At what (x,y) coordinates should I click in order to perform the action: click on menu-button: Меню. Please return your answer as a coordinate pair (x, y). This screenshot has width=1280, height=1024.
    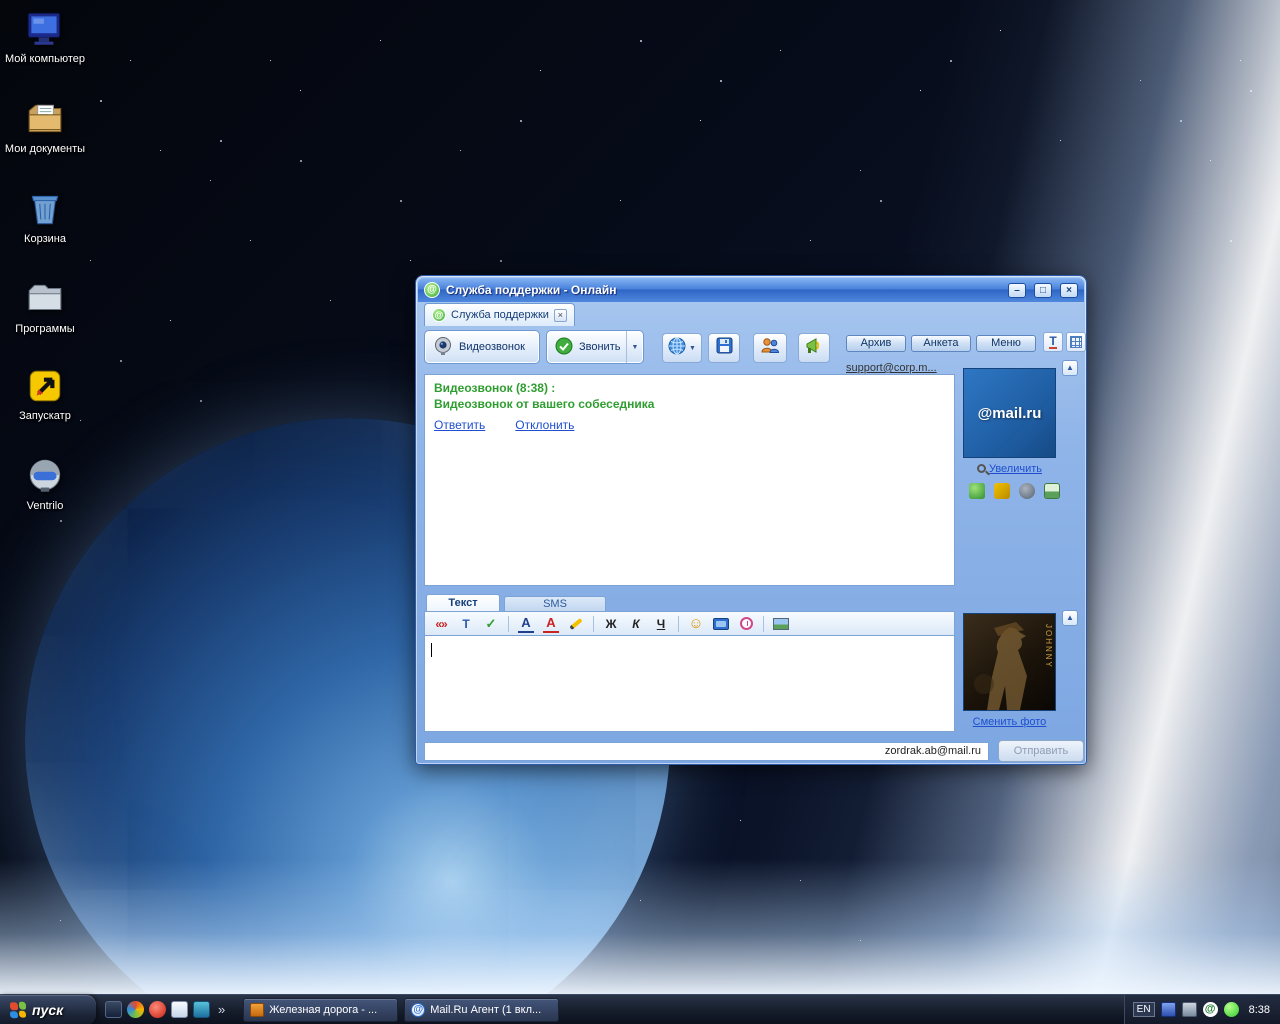
    Looking at the image, I should click on (1006, 343).